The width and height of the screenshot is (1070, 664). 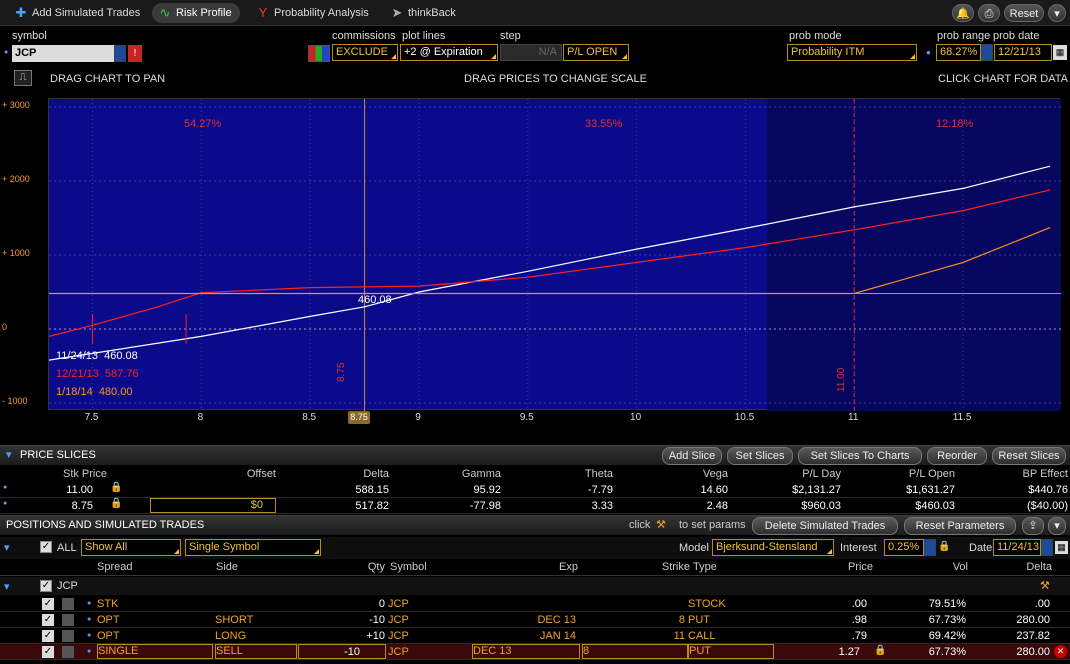 I want to click on strike-cell: 8, so click(x=635, y=651).